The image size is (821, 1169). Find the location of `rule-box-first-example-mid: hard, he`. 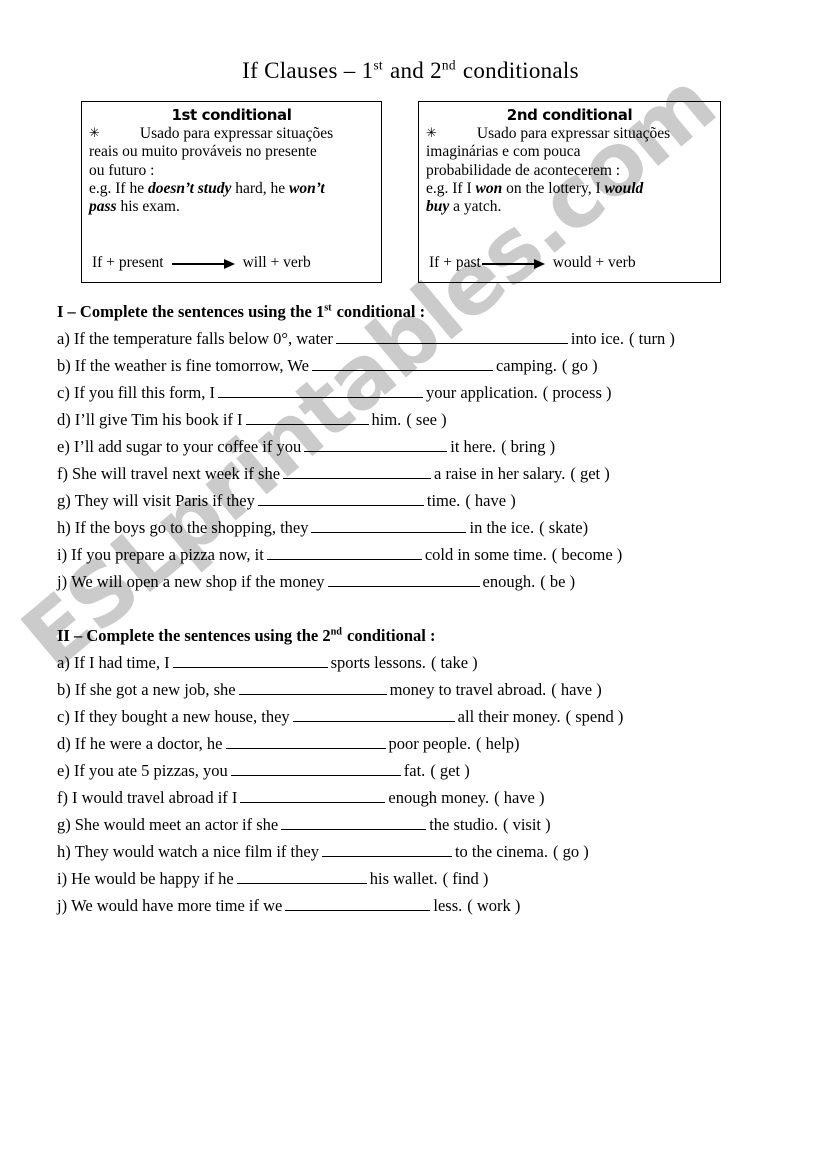

rule-box-first-example-mid: hard, he is located at coordinates (260, 188).